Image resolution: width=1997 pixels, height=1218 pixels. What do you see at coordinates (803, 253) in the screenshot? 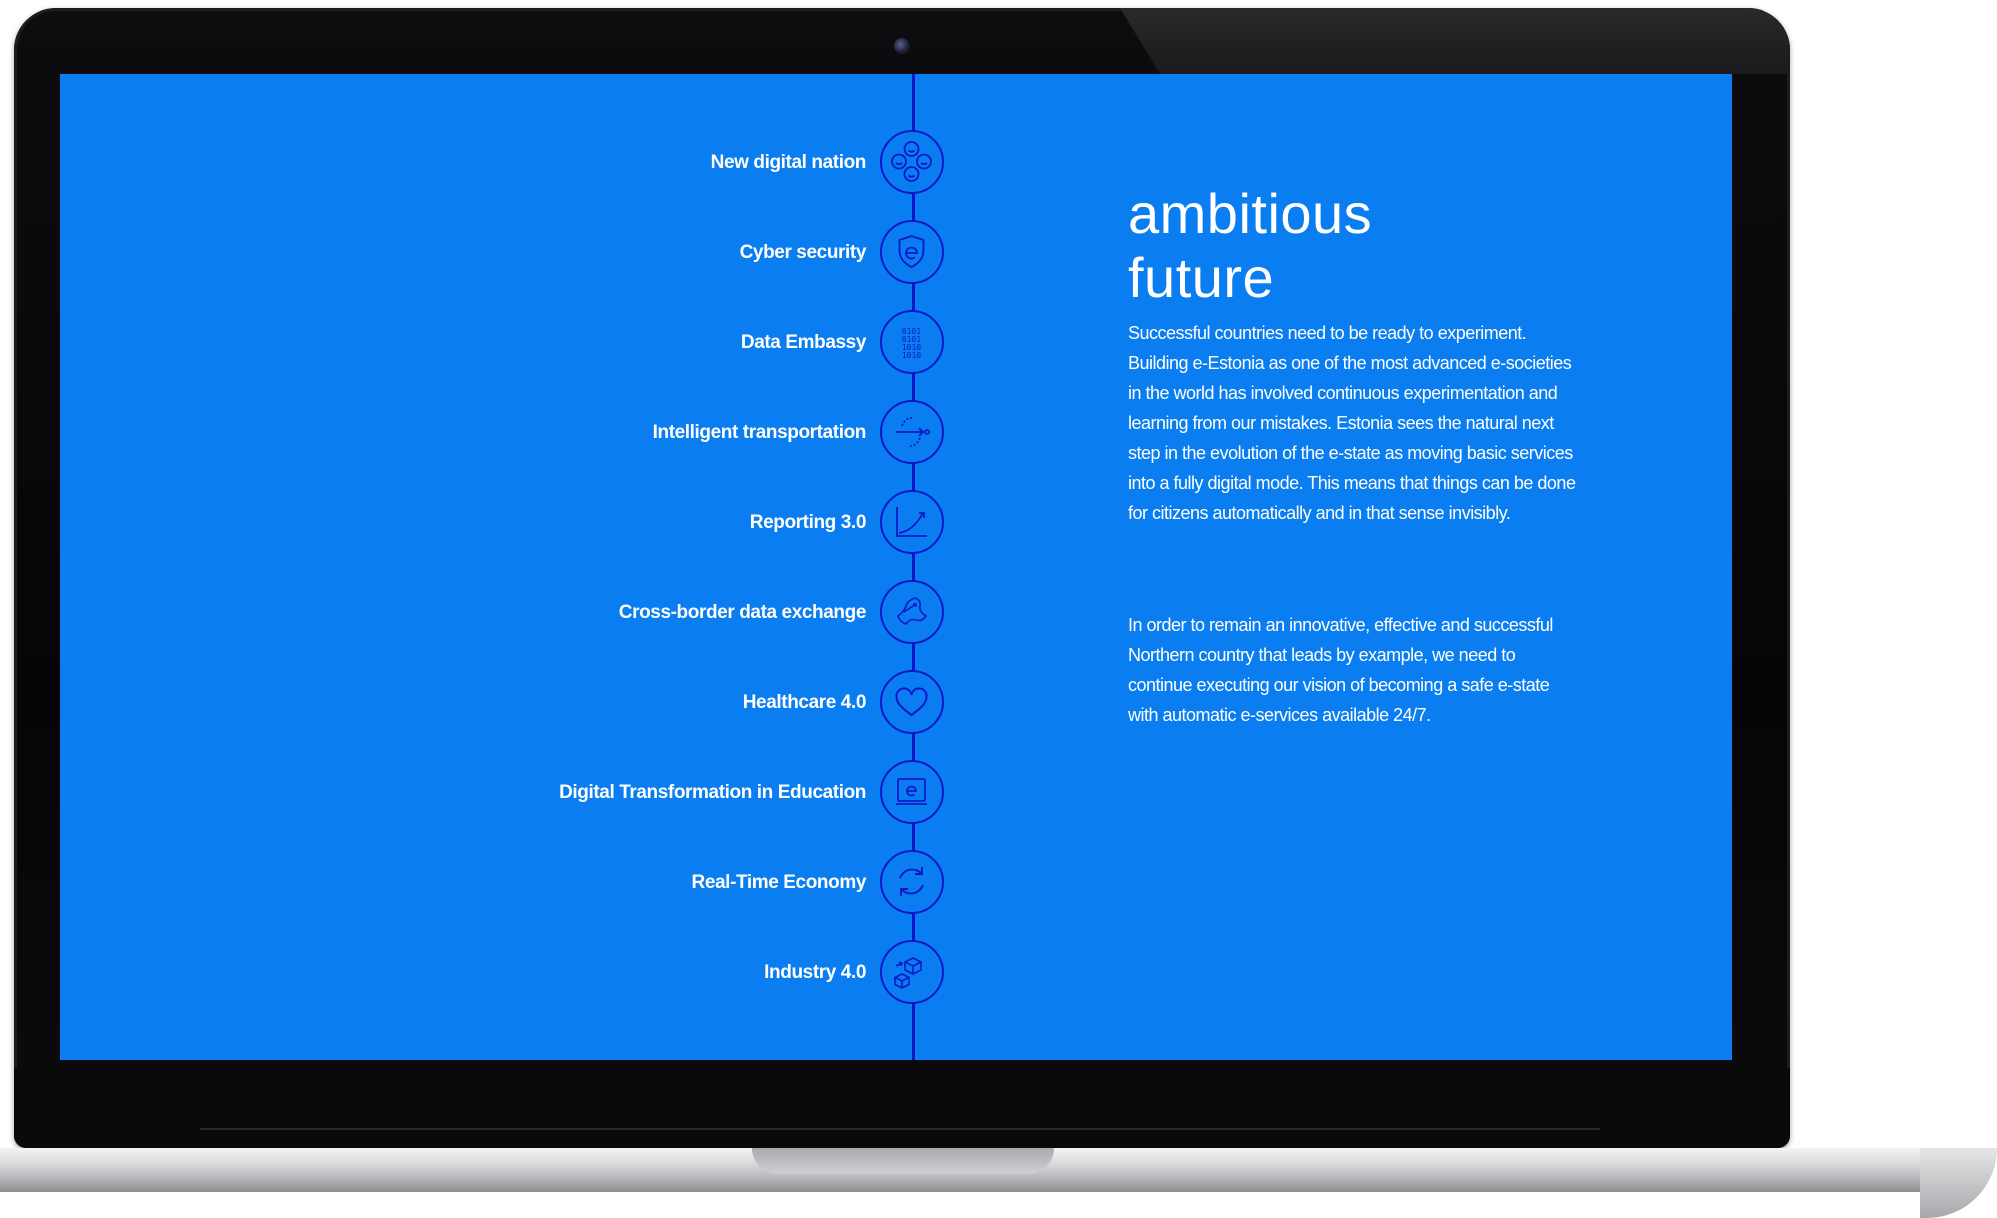
I see `timeline-item-label: Cyber security` at bounding box center [803, 253].